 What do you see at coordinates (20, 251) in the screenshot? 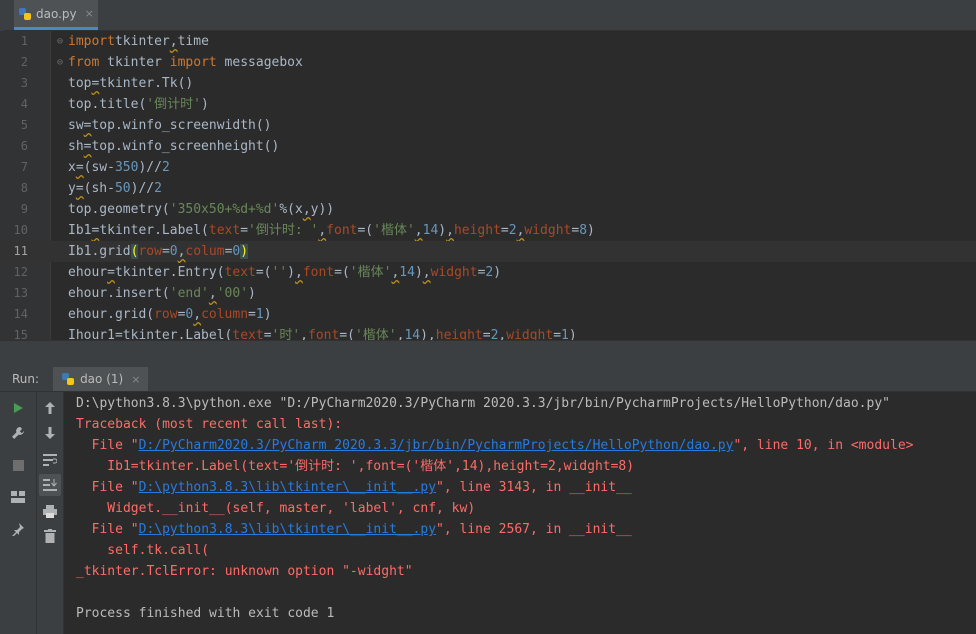
I see `line-number: 11` at bounding box center [20, 251].